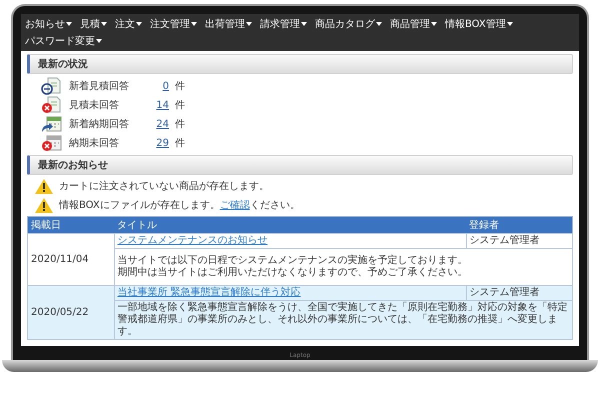 This screenshot has height=400, width=600. I want to click on status-label: 新着見積回答, so click(99, 86).